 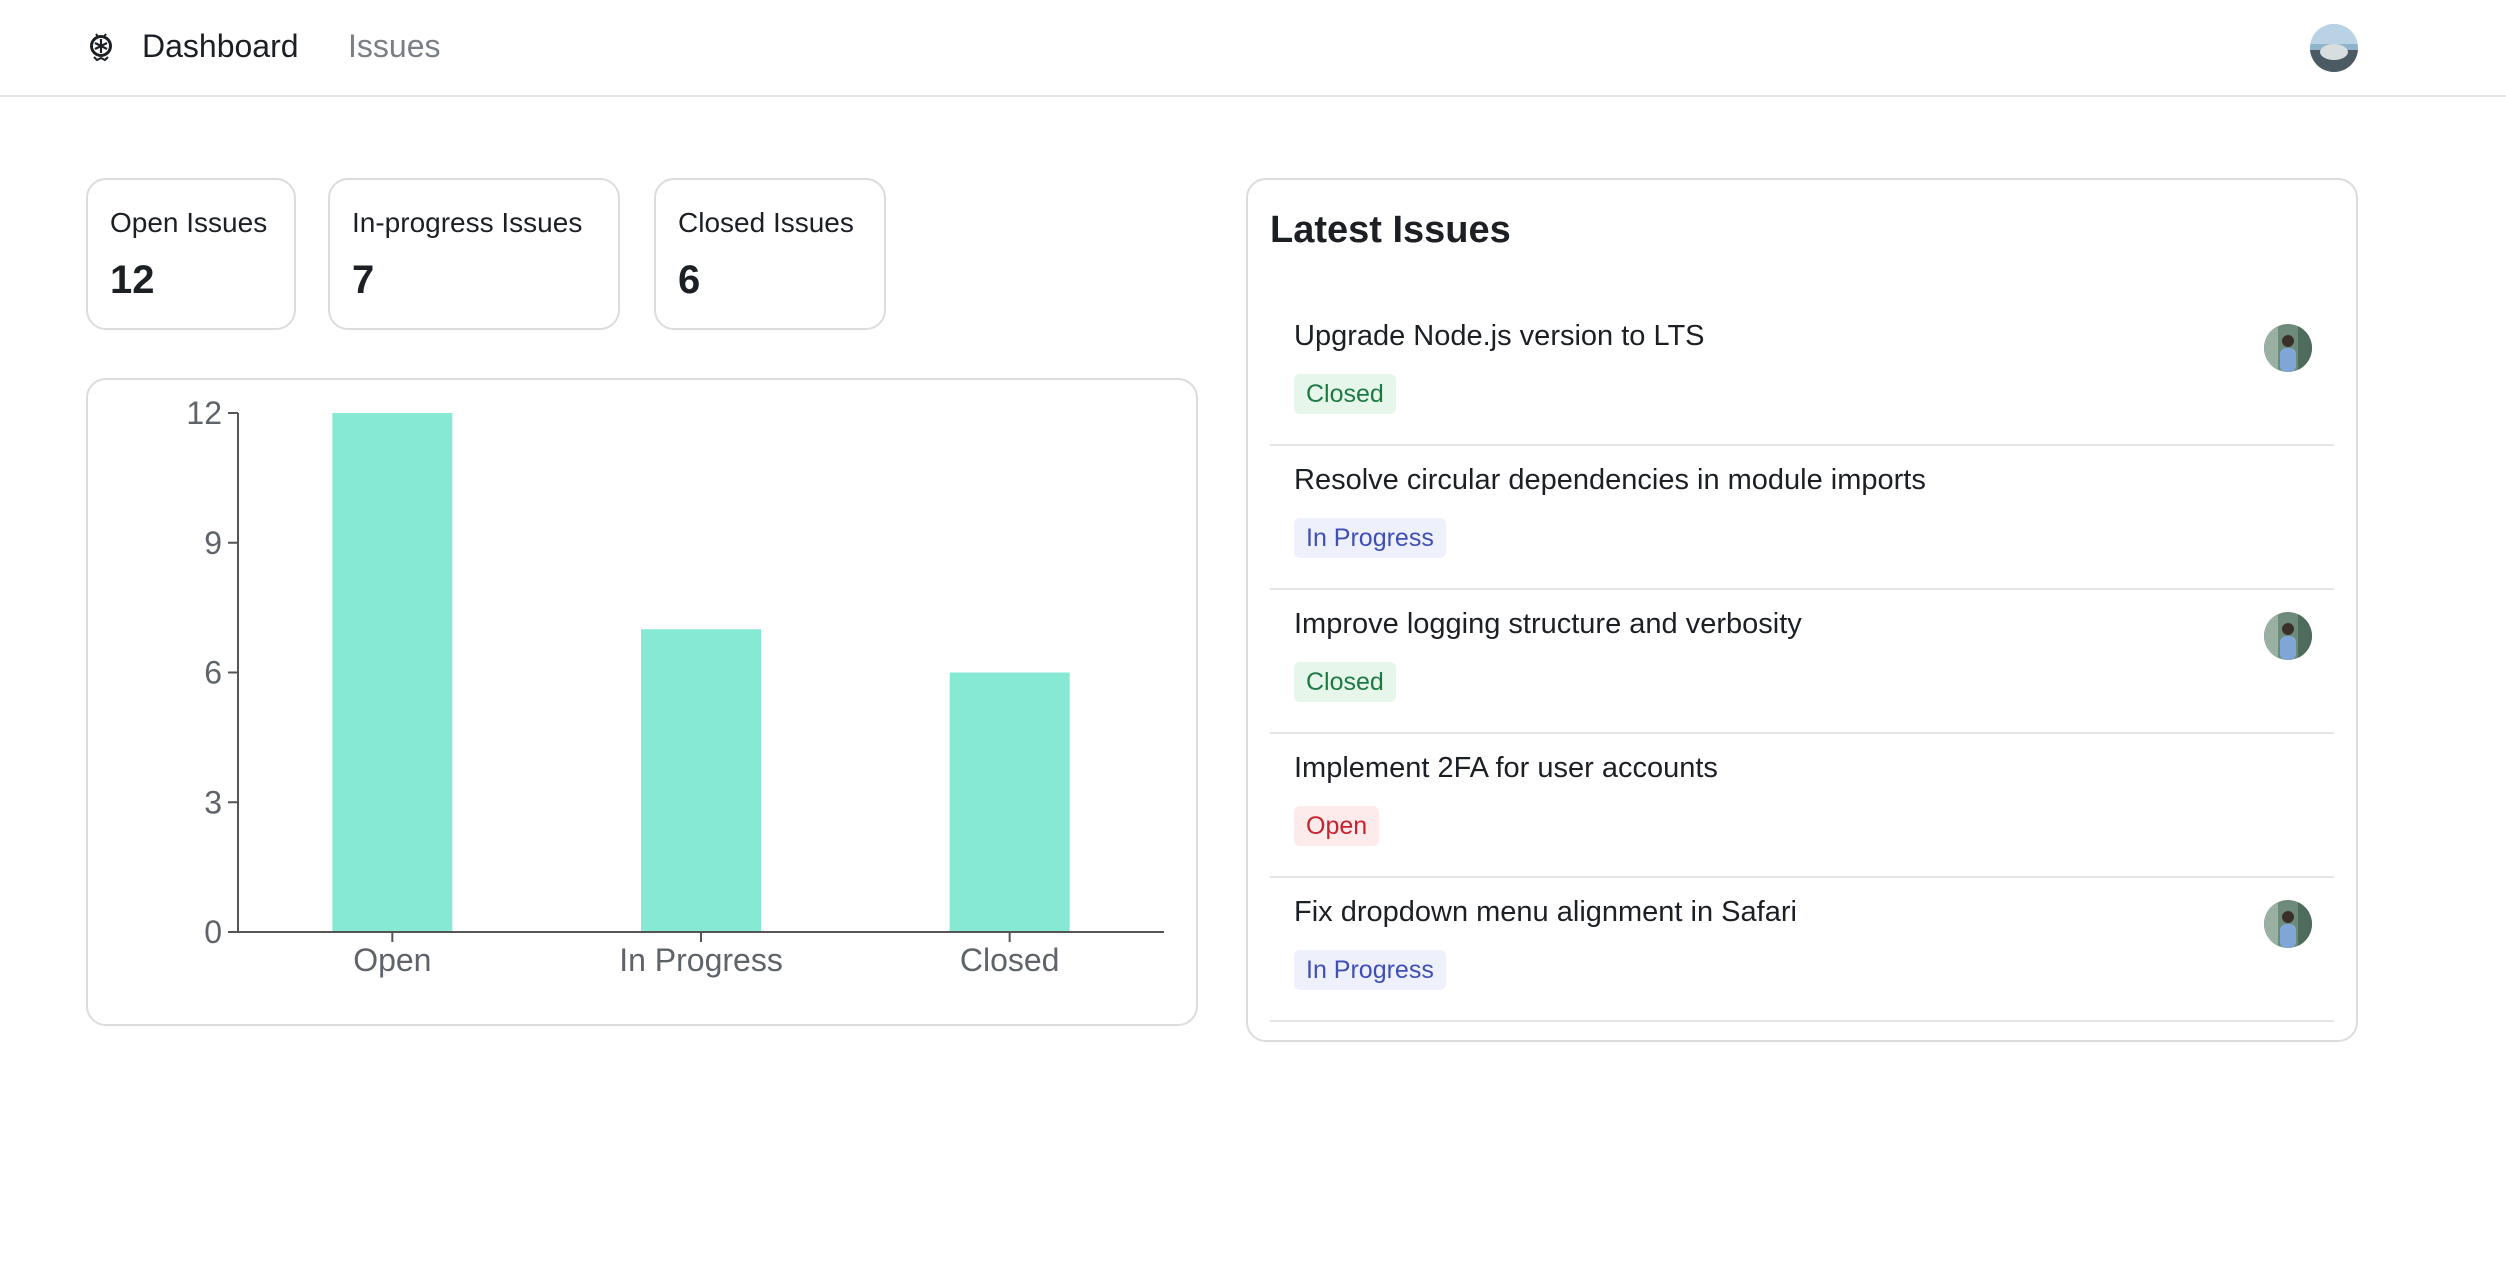 I want to click on stat-label: Open Issues, so click(x=189, y=222).